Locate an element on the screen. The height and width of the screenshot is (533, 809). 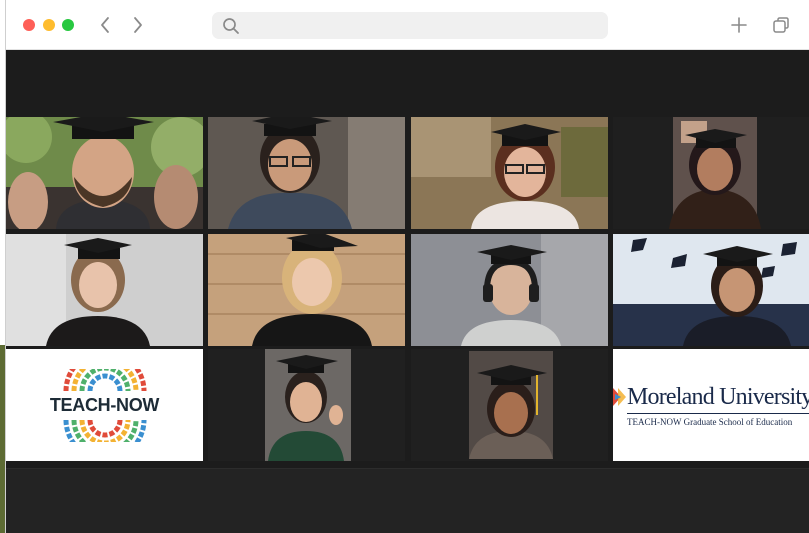
plus-icon is located at coordinates (739, 25).